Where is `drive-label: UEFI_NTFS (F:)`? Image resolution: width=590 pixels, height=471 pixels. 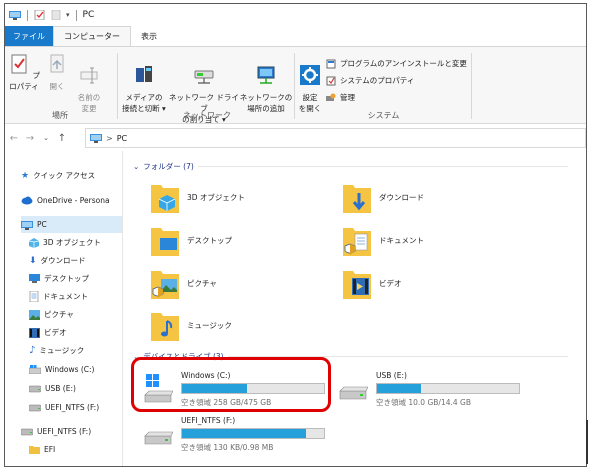 drive-label: UEFI_NTFS (F:) is located at coordinates (208, 420).